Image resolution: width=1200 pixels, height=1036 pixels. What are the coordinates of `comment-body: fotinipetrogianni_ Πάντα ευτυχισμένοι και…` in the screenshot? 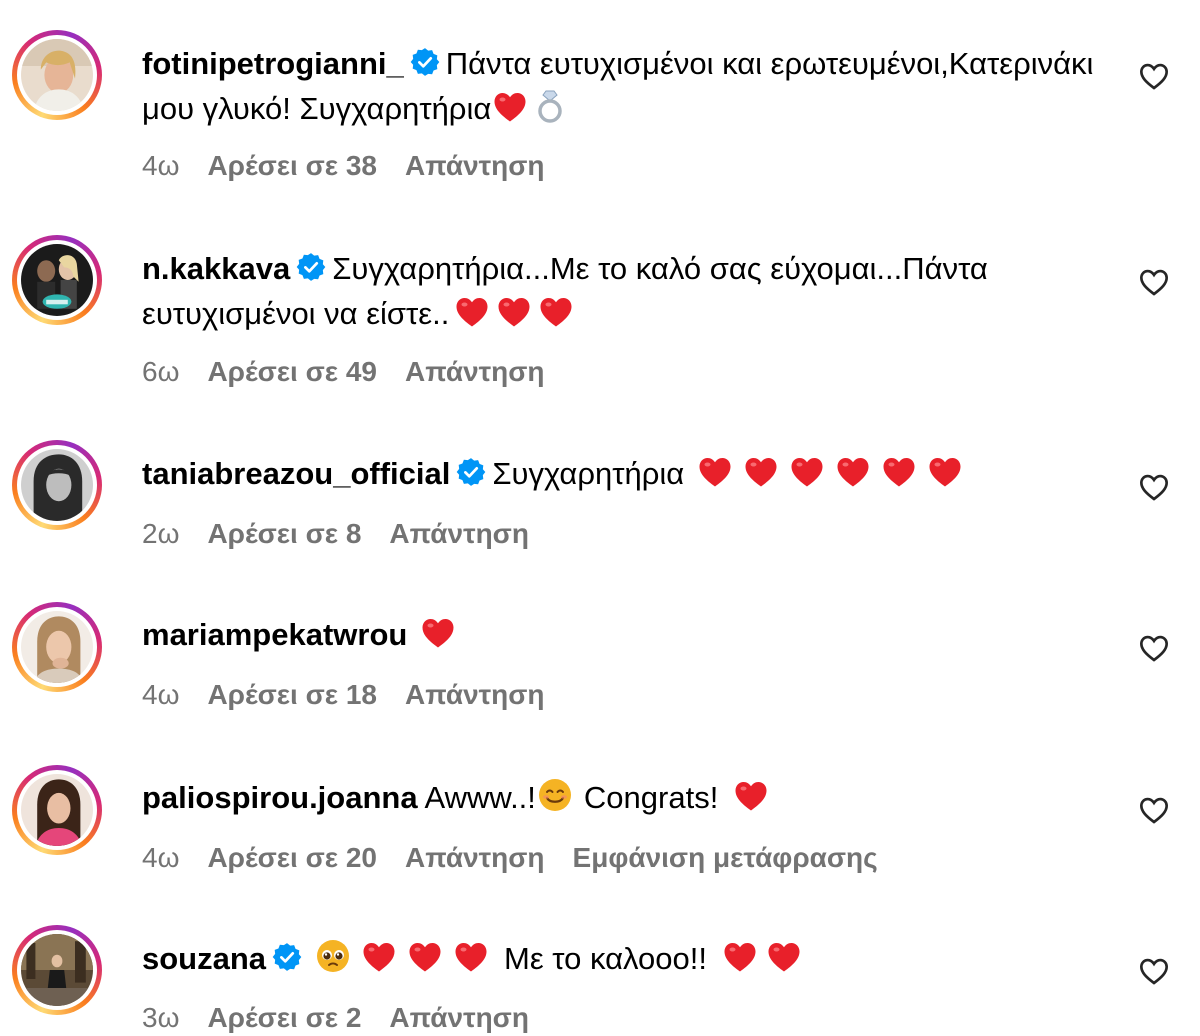 It's located at (622, 86).